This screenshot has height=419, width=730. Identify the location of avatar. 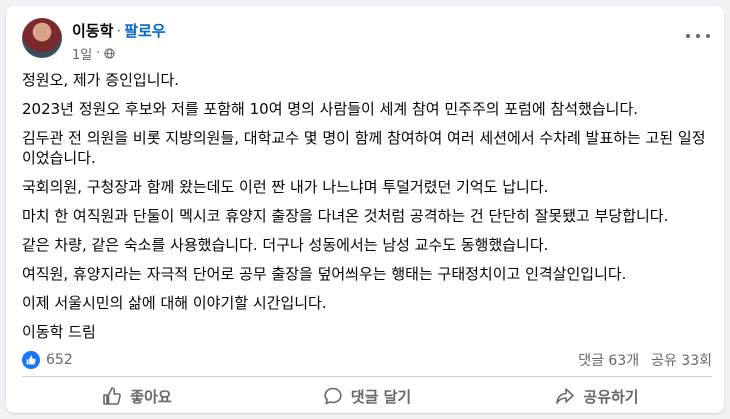
(42, 38).